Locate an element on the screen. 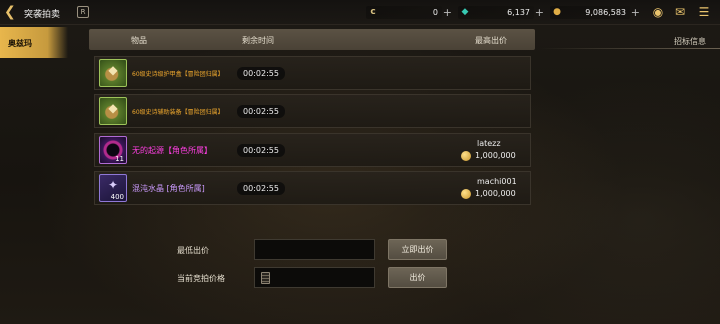 The image size is (720, 324). add-currency-1-button: + is located at coordinates (447, 12).